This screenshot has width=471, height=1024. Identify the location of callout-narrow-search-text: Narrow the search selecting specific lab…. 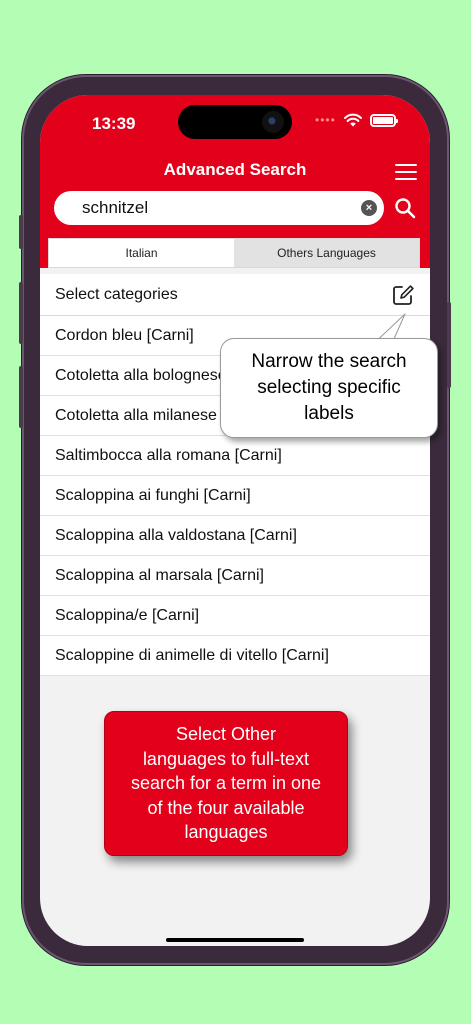
(329, 387).